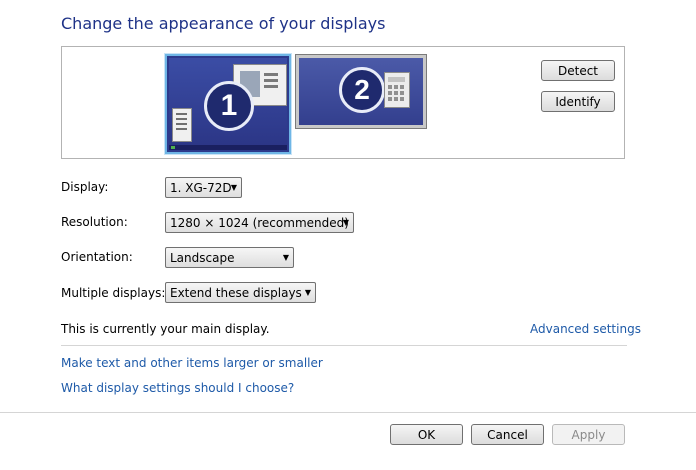 The height and width of the screenshot is (470, 696). I want to click on multiple-displays-select: Extend these displays ▼, so click(240, 292).